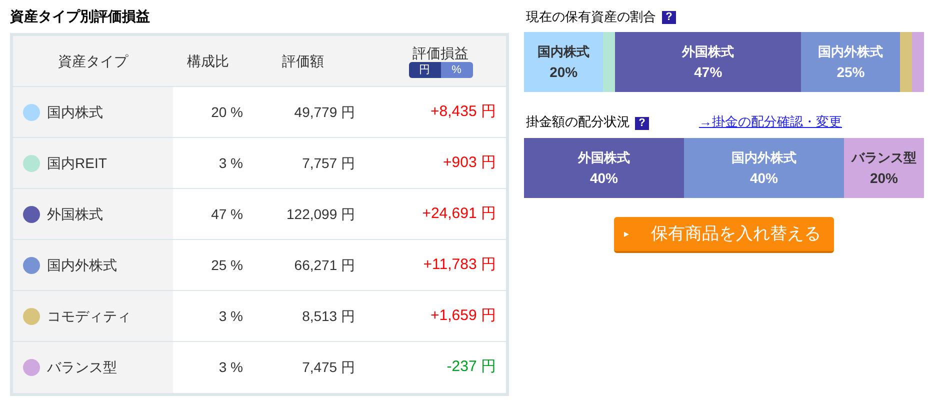 This screenshot has height=402, width=935. What do you see at coordinates (564, 52) in the screenshot?
I see `segment-label: 国内株式` at bounding box center [564, 52].